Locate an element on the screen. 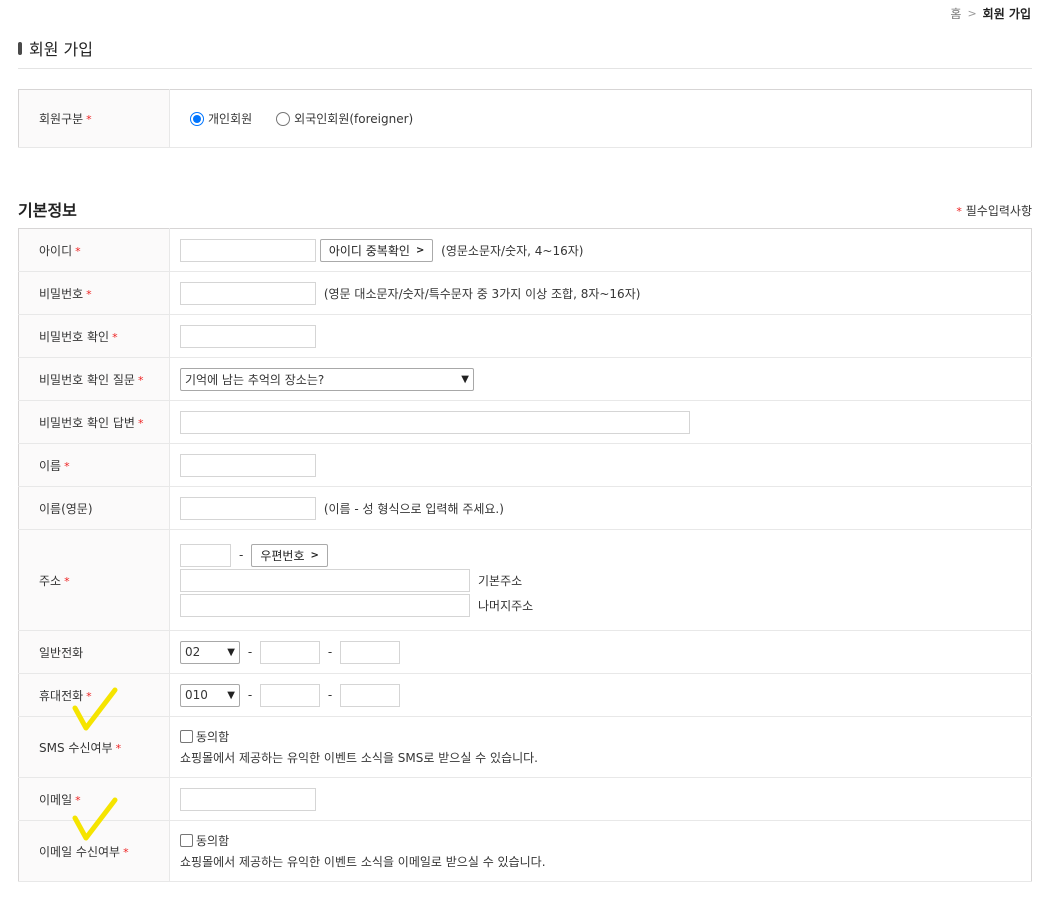 This screenshot has width=1051, height=899. password-label-cell: 비밀번호 * is located at coordinates (94, 293).